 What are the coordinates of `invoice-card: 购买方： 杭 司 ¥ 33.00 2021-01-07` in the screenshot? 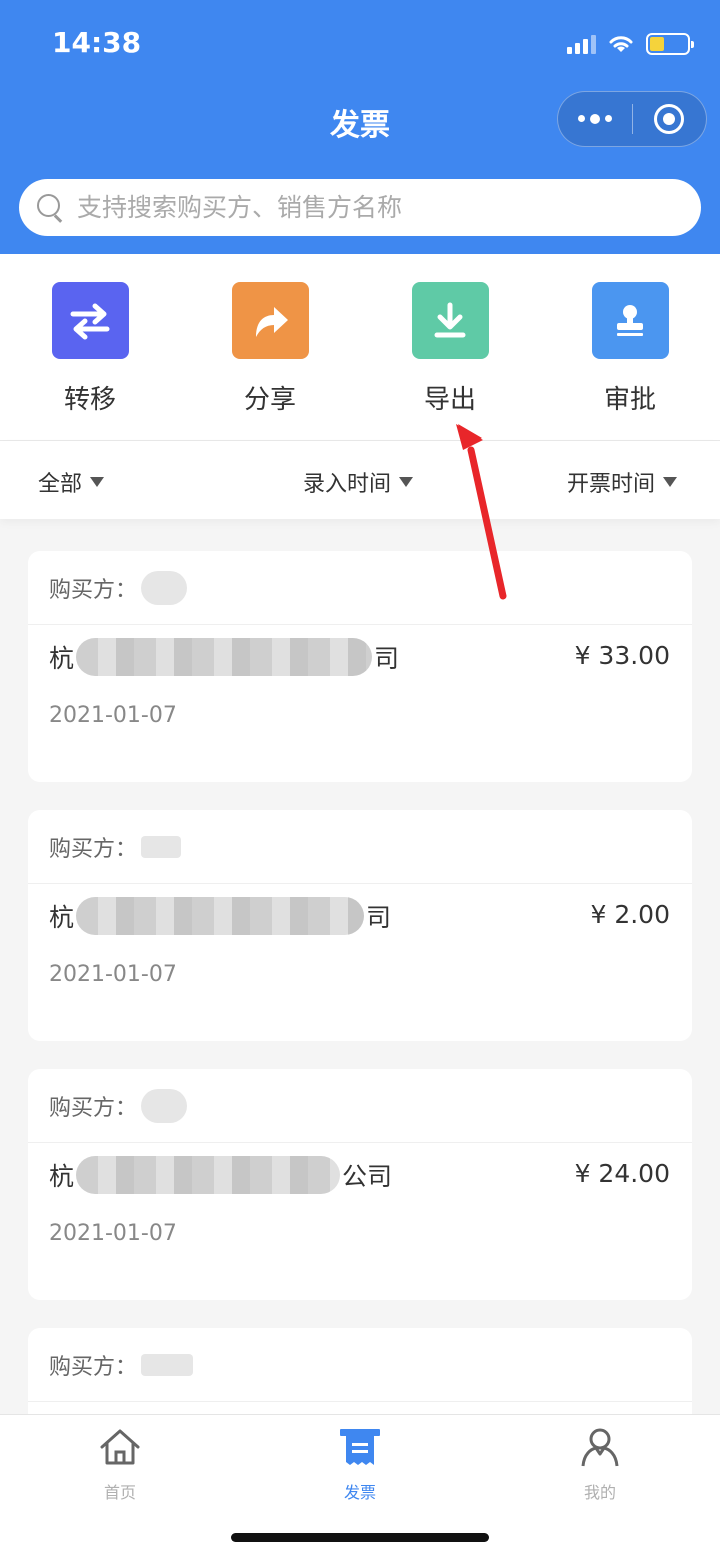 It's located at (360, 666).